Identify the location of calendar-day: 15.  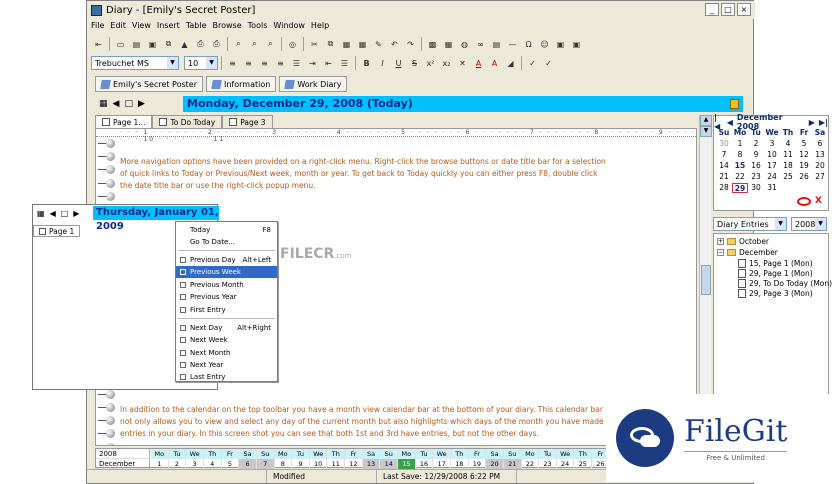
(740, 166).